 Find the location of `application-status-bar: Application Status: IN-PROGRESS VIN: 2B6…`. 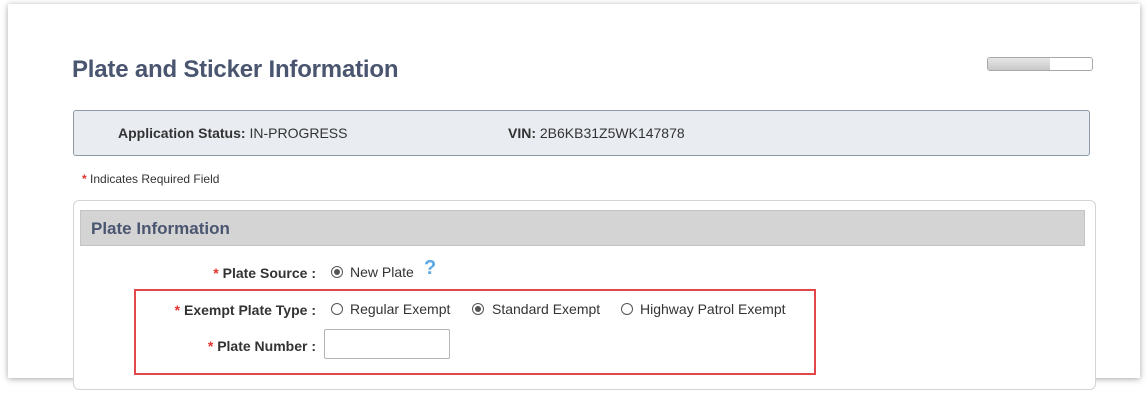

application-status-bar: Application Status: IN-PROGRESS VIN: 2B6… is located at coordinates (581, 133).